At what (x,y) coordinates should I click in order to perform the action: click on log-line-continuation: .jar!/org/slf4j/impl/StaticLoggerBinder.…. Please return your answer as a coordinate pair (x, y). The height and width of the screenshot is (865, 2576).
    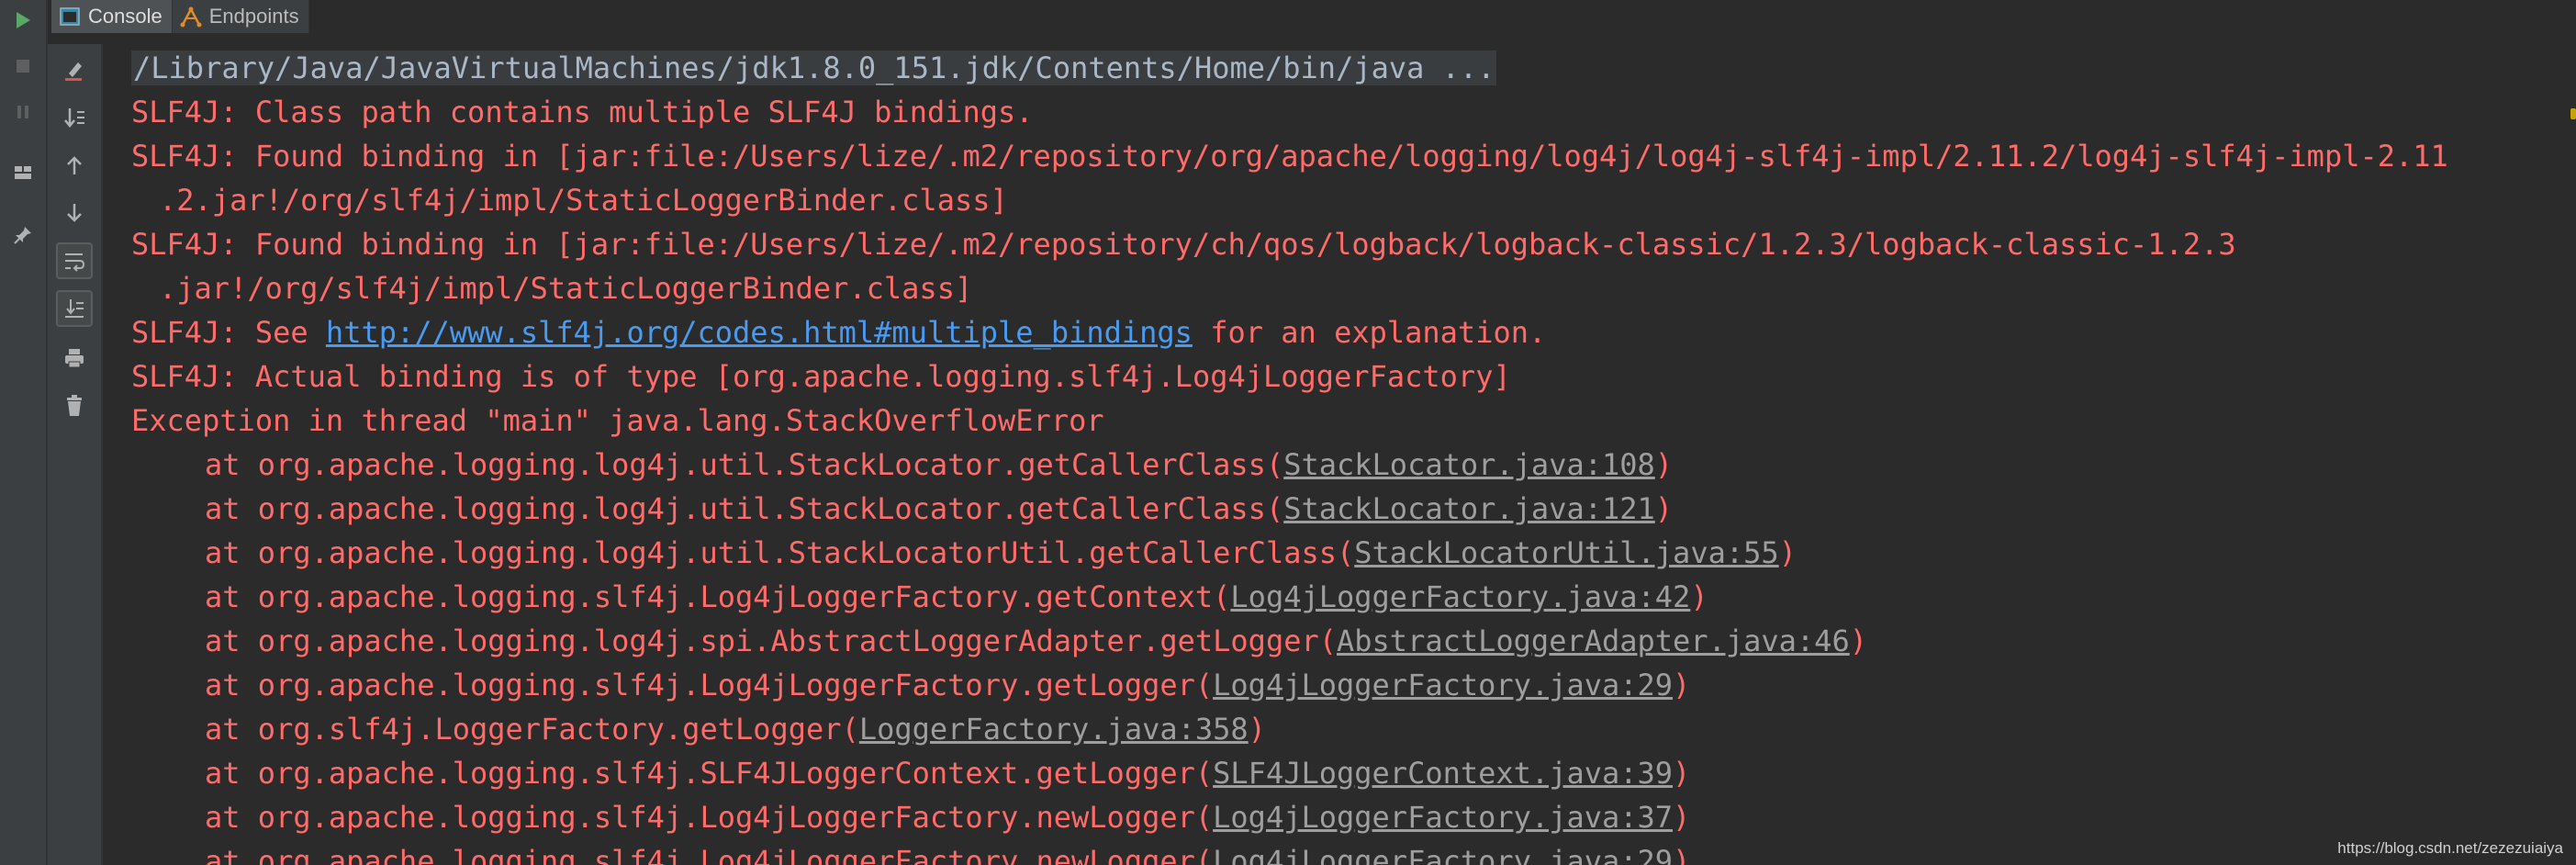
    Looking at the image, I should click on (566, 288).